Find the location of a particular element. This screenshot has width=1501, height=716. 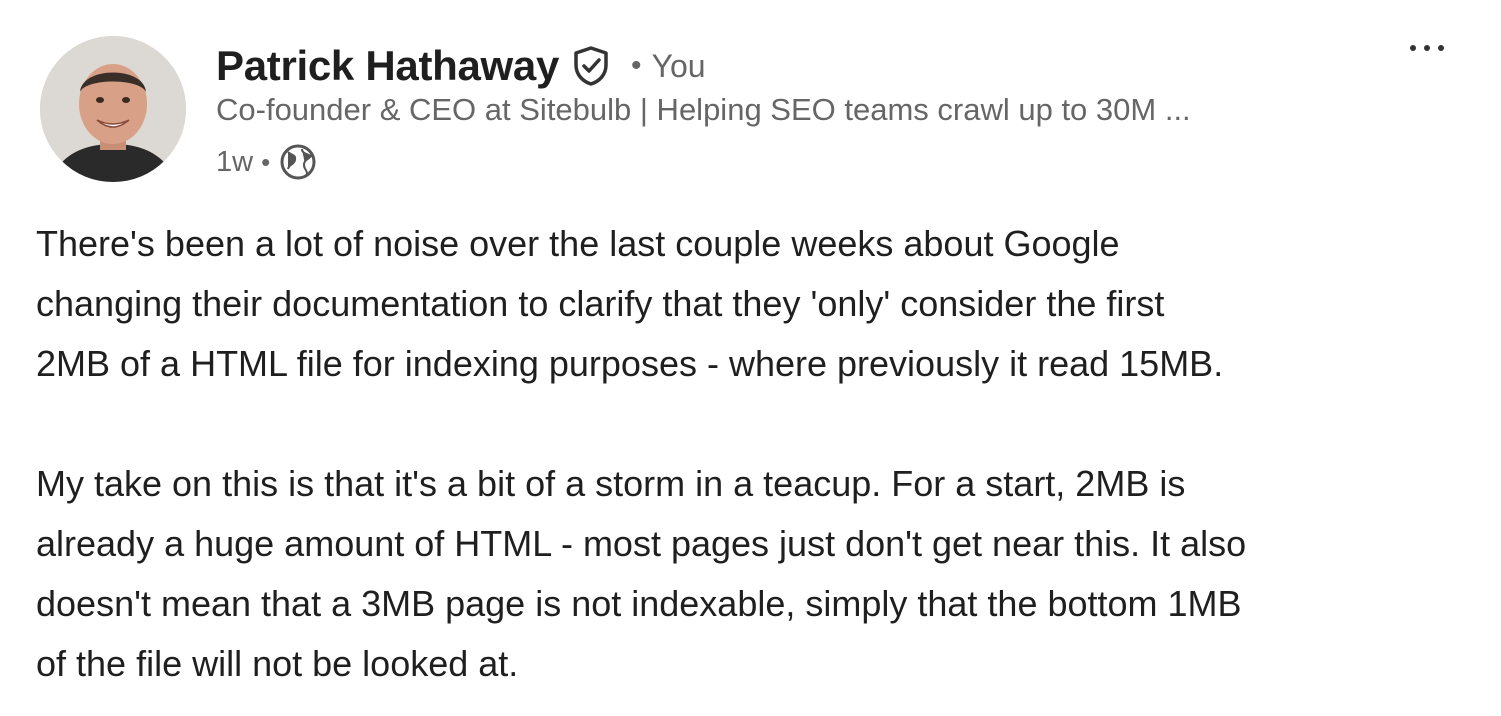

relation-label: You is located at coordinates (678, 65).